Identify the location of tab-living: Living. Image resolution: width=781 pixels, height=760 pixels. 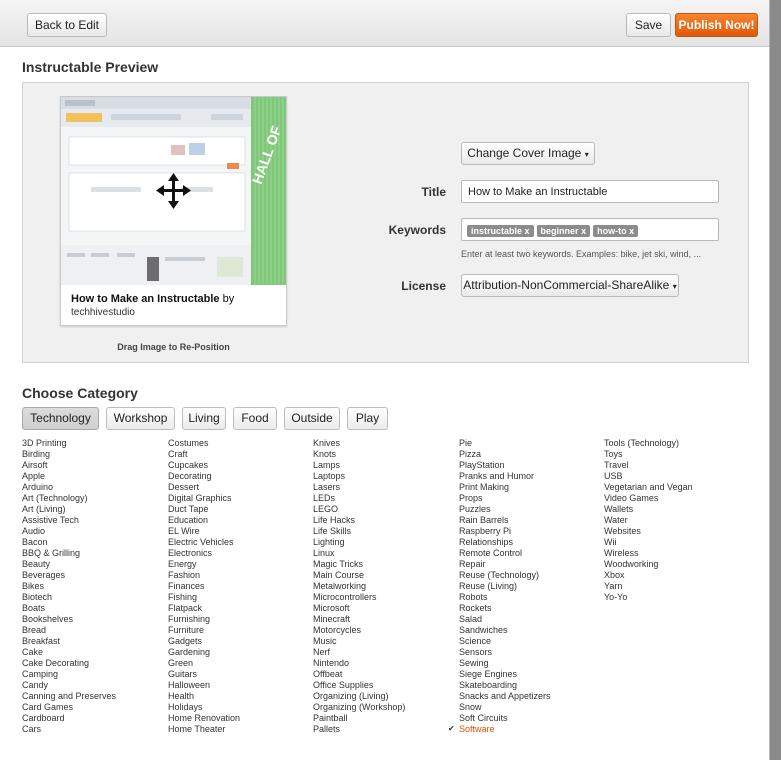
(204, 418).